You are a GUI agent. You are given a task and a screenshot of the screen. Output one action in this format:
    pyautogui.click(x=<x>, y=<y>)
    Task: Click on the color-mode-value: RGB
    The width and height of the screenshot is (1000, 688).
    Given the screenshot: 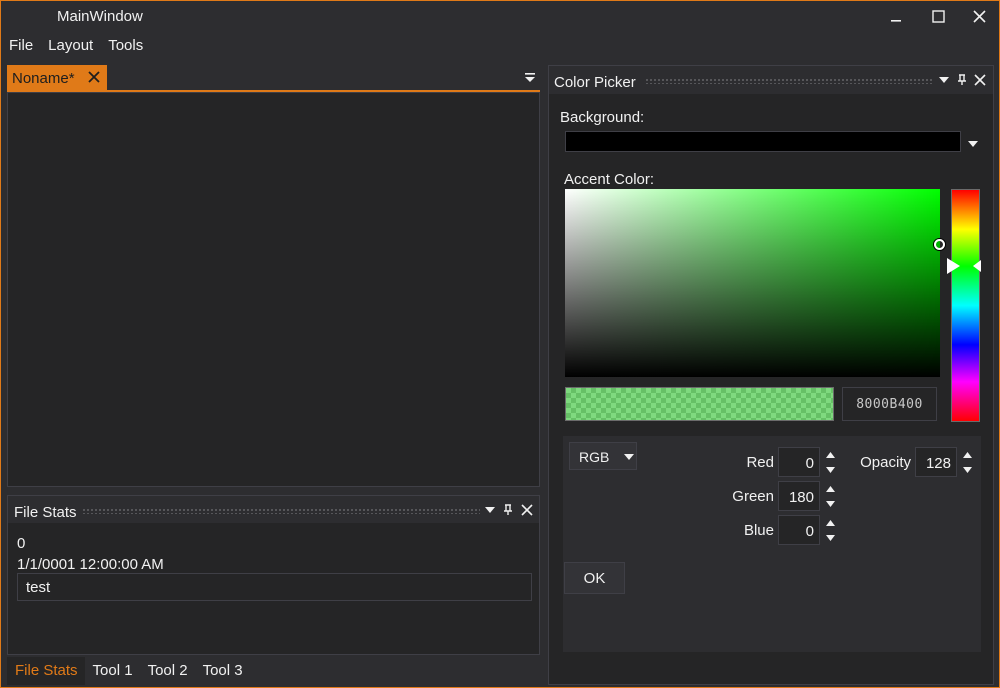 What is the action you would take?
    pyautogui.click(x=594, y=457)
    